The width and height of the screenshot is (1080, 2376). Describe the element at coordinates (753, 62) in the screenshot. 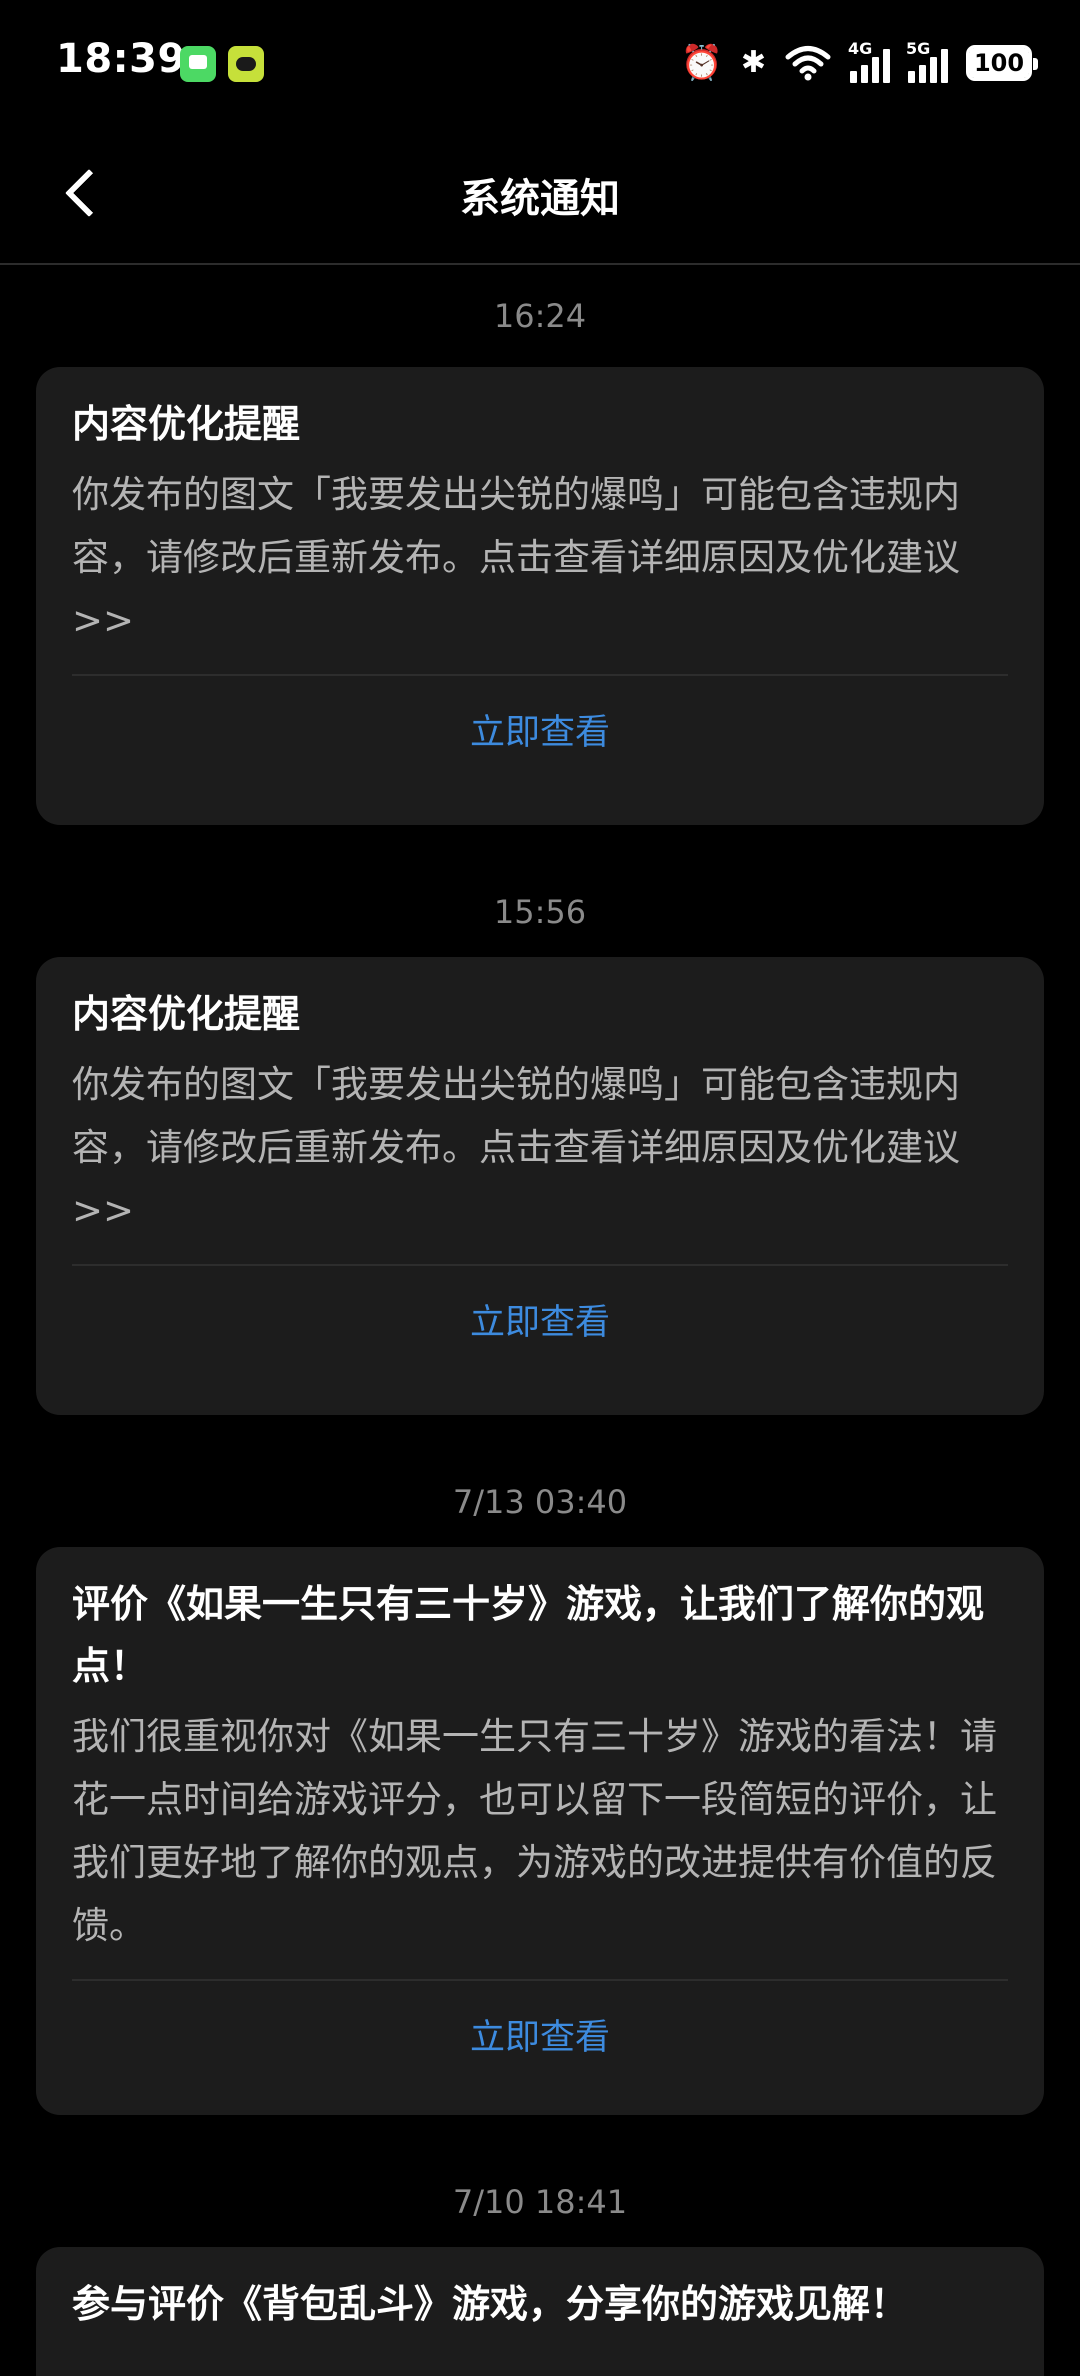

I see `bluetooth-icon: ✱` at that location.